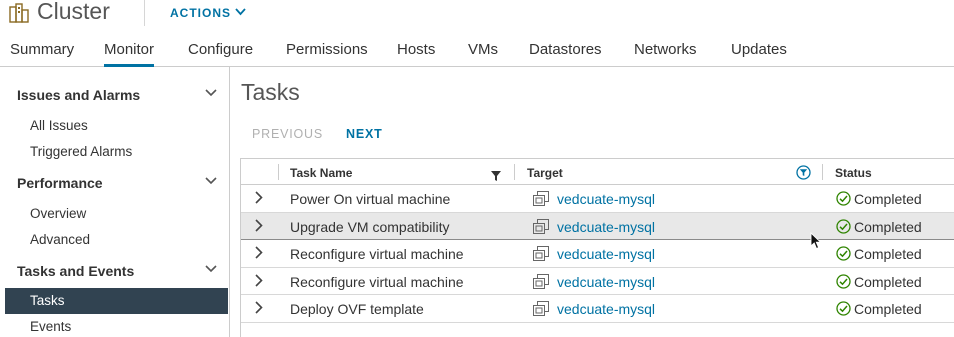  What do you see at coordinates (357, 309) in the screenshot?
I see `task-name: Deploy OVF template` at bounding box center [357, 309].